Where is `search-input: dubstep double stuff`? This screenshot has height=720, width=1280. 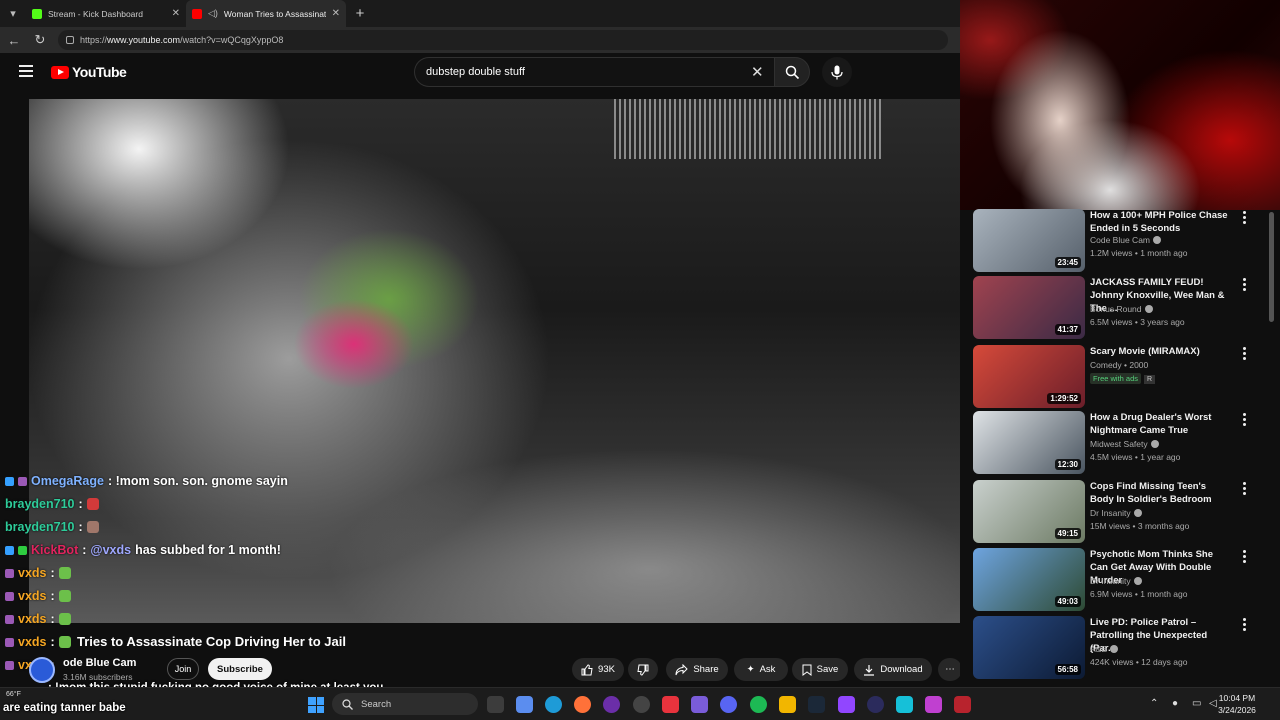 search-input: dubstep double stuff is located at coordinates (594, 72).